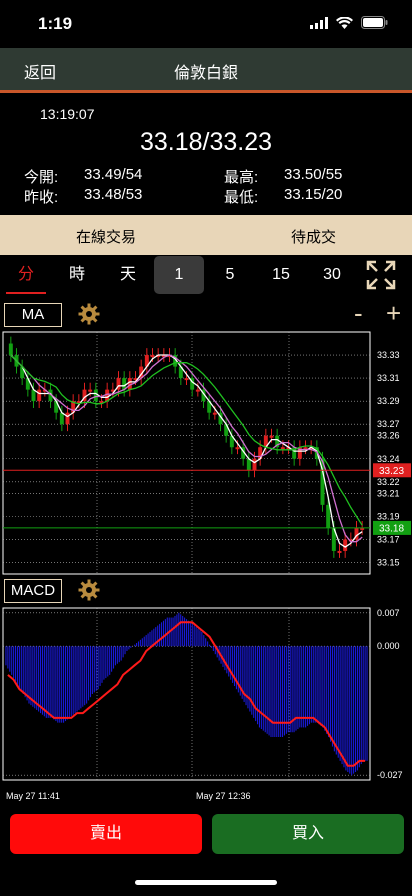 This screenshot has width=412, height=896. I want to click on price-tick-label: 33.29, so click(388, 401).